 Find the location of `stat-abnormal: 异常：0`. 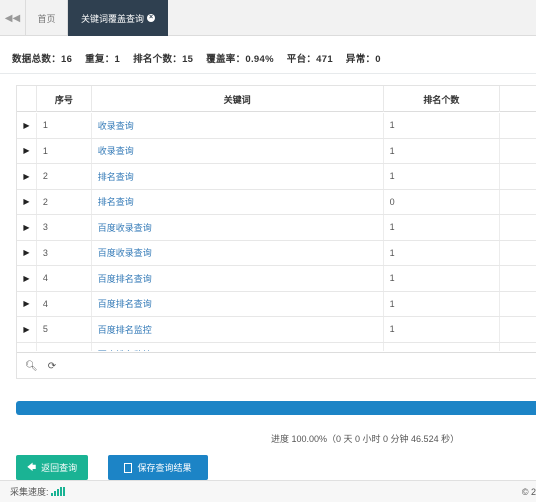

stat-abnormal: 异常：0 is located at coordinates (363, 59).